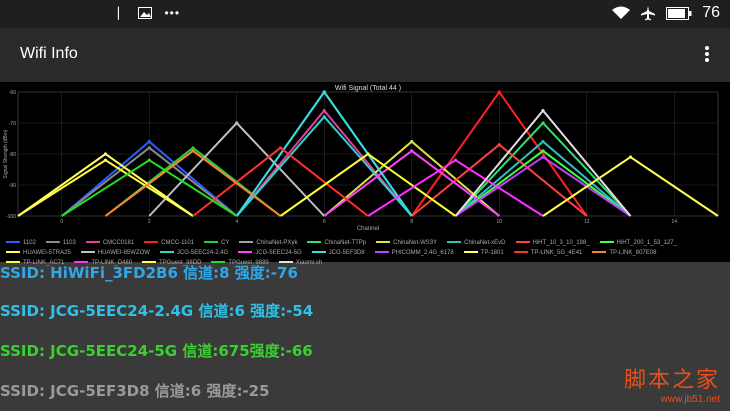 This screenshot has height=411, width=730. What do you see at coordinates (324, 222) in the screenshot?
I see `x-tick-label: 6` at bounding box center [324, 222].